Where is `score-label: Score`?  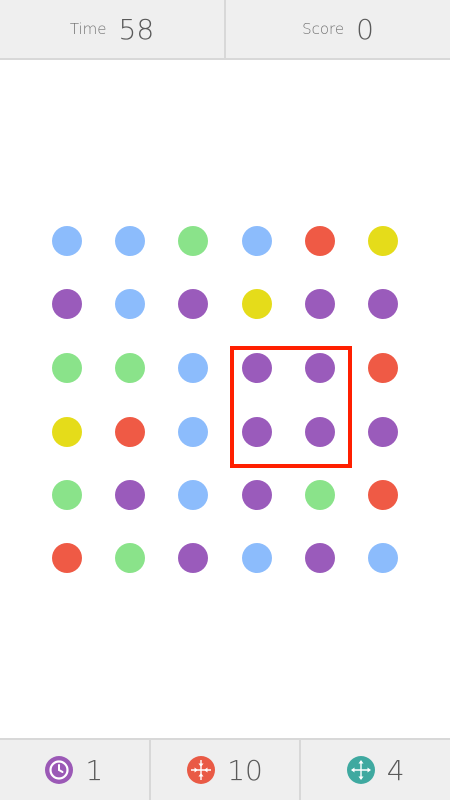
score-label: Score is located at coordinates (323, 29).